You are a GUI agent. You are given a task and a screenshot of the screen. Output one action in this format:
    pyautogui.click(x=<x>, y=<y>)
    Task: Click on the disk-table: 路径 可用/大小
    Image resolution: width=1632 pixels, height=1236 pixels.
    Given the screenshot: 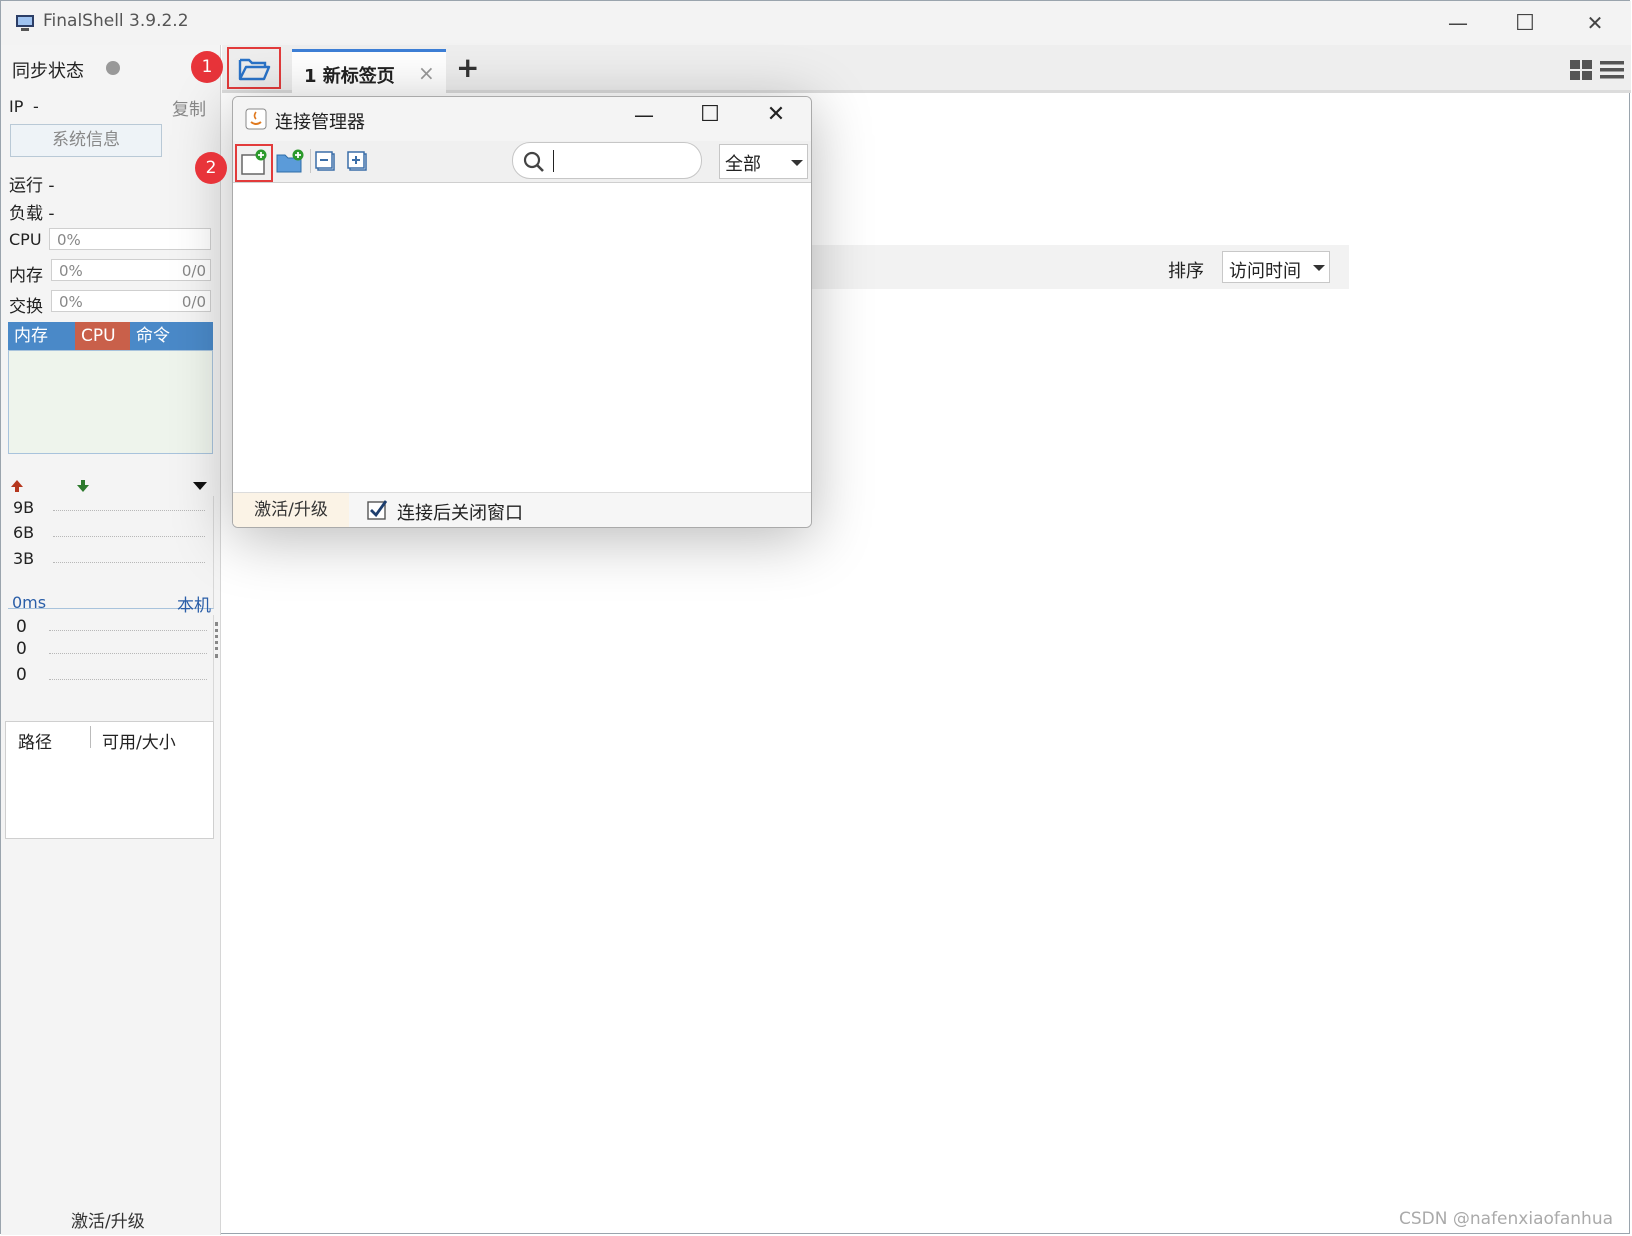 What is the action you would take?
    pyautogui.click(x=109, y=780)
    